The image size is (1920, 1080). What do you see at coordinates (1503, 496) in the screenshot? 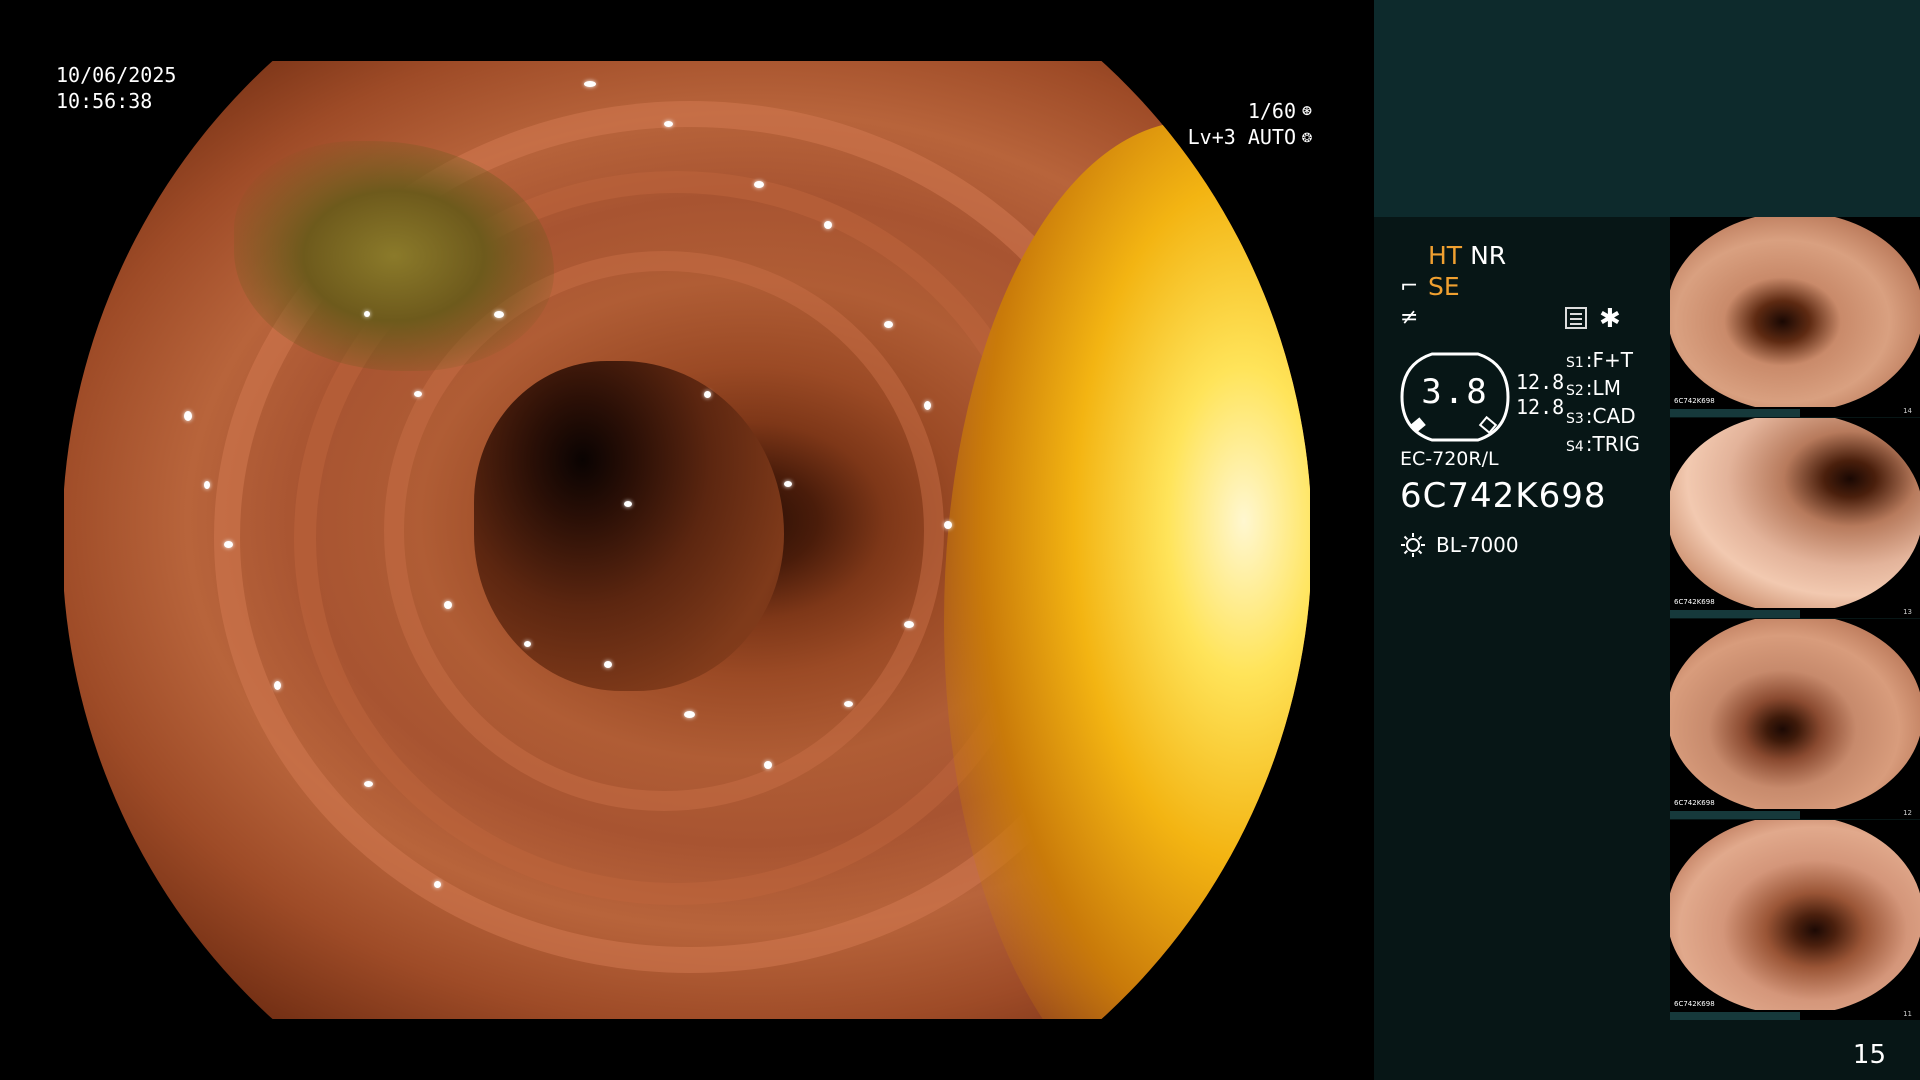
I see `scope-serial: 6C742K698` at bounding box center [1503, 496].